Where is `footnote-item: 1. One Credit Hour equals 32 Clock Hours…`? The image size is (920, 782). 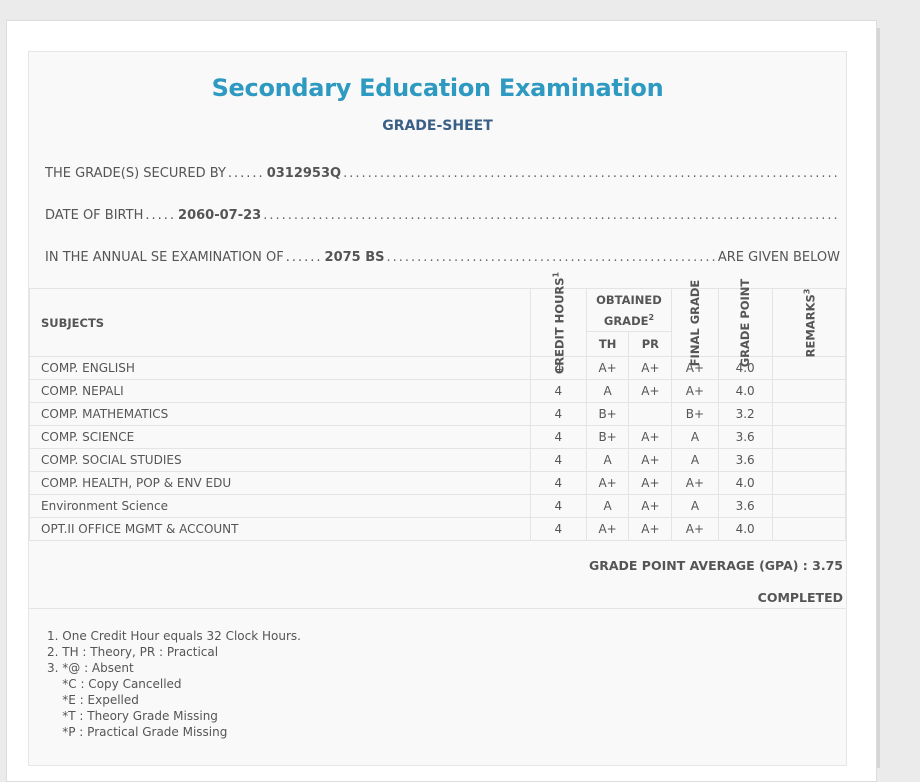
footnote-item: 1. One Credit Hour equals 32 Clock Hours… is located at coordinates (174, 636).